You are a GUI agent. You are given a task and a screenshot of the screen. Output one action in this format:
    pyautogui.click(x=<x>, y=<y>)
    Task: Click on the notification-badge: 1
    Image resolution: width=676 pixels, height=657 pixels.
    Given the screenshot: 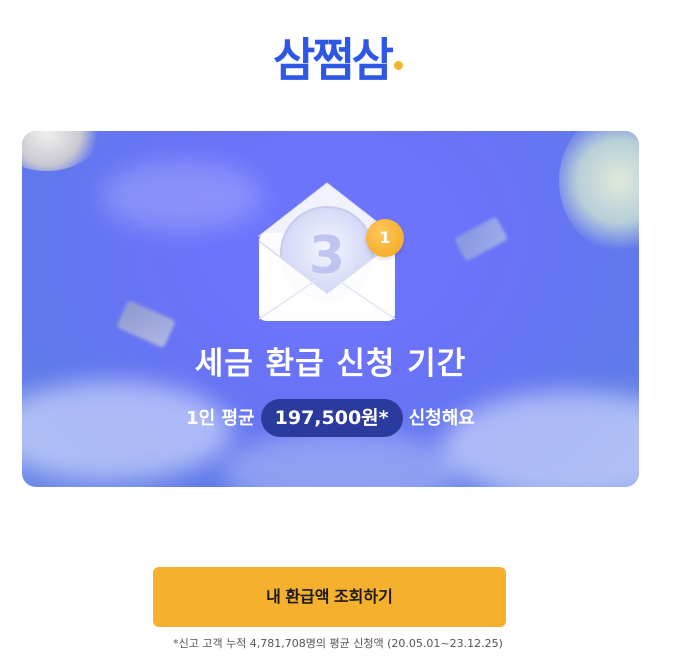 What is the action you would take?
    pyautogui.click(x=385, y=238)
    